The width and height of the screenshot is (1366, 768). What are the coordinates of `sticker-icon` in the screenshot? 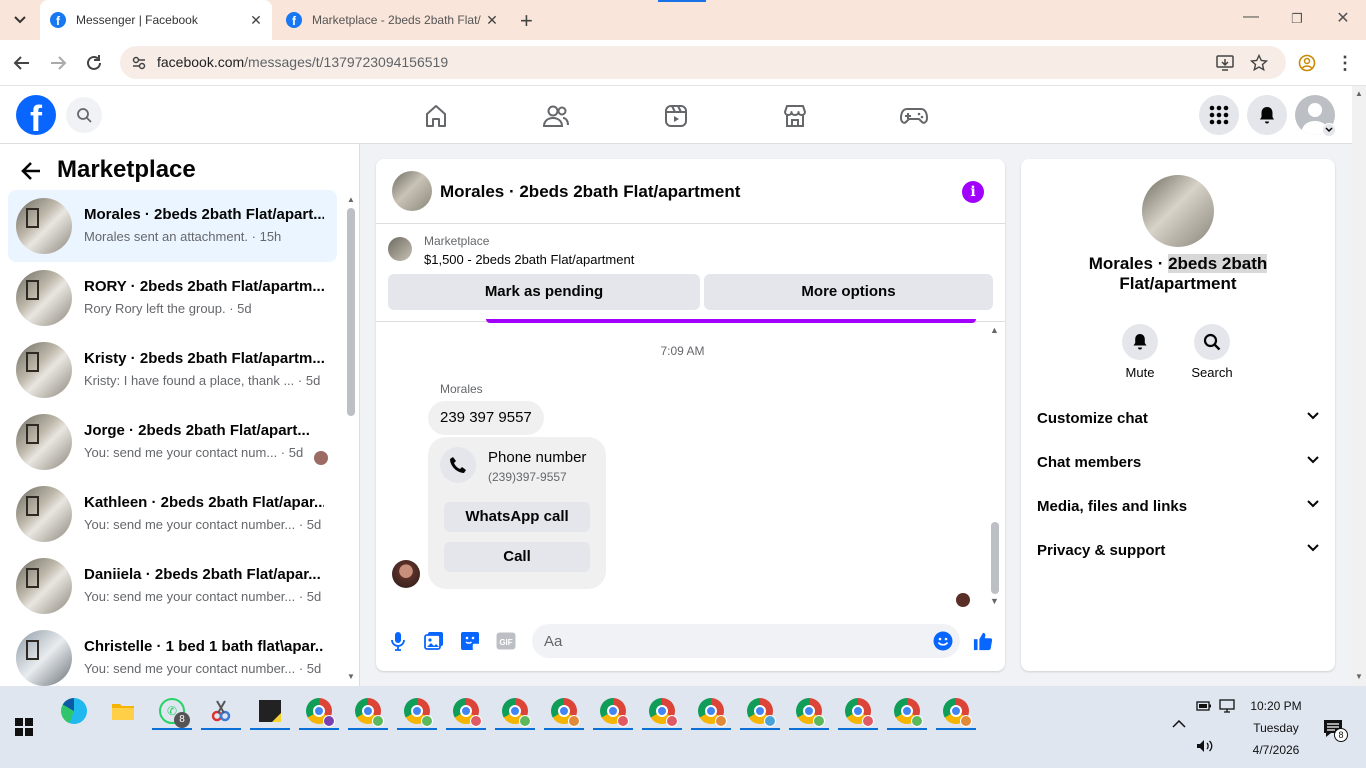 It's located at (470, 641).